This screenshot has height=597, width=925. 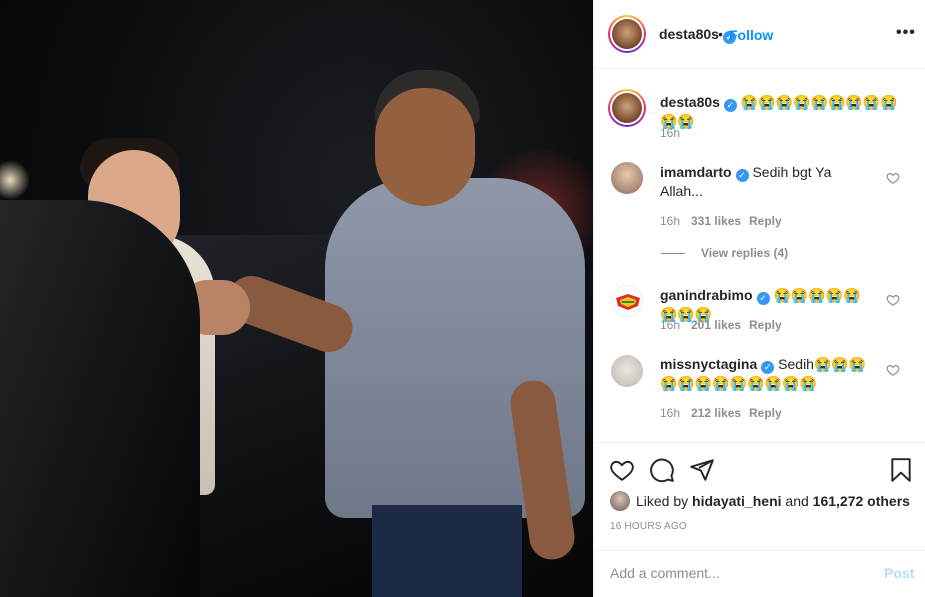 I want to click on author-username-row: desta80s ✓, so click(x=697, y=35).